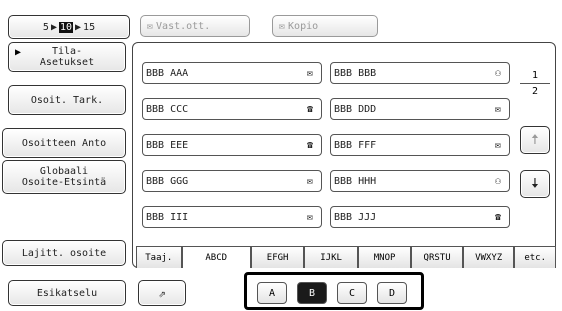  I want to click on page-total: 2, so click(535, 91).